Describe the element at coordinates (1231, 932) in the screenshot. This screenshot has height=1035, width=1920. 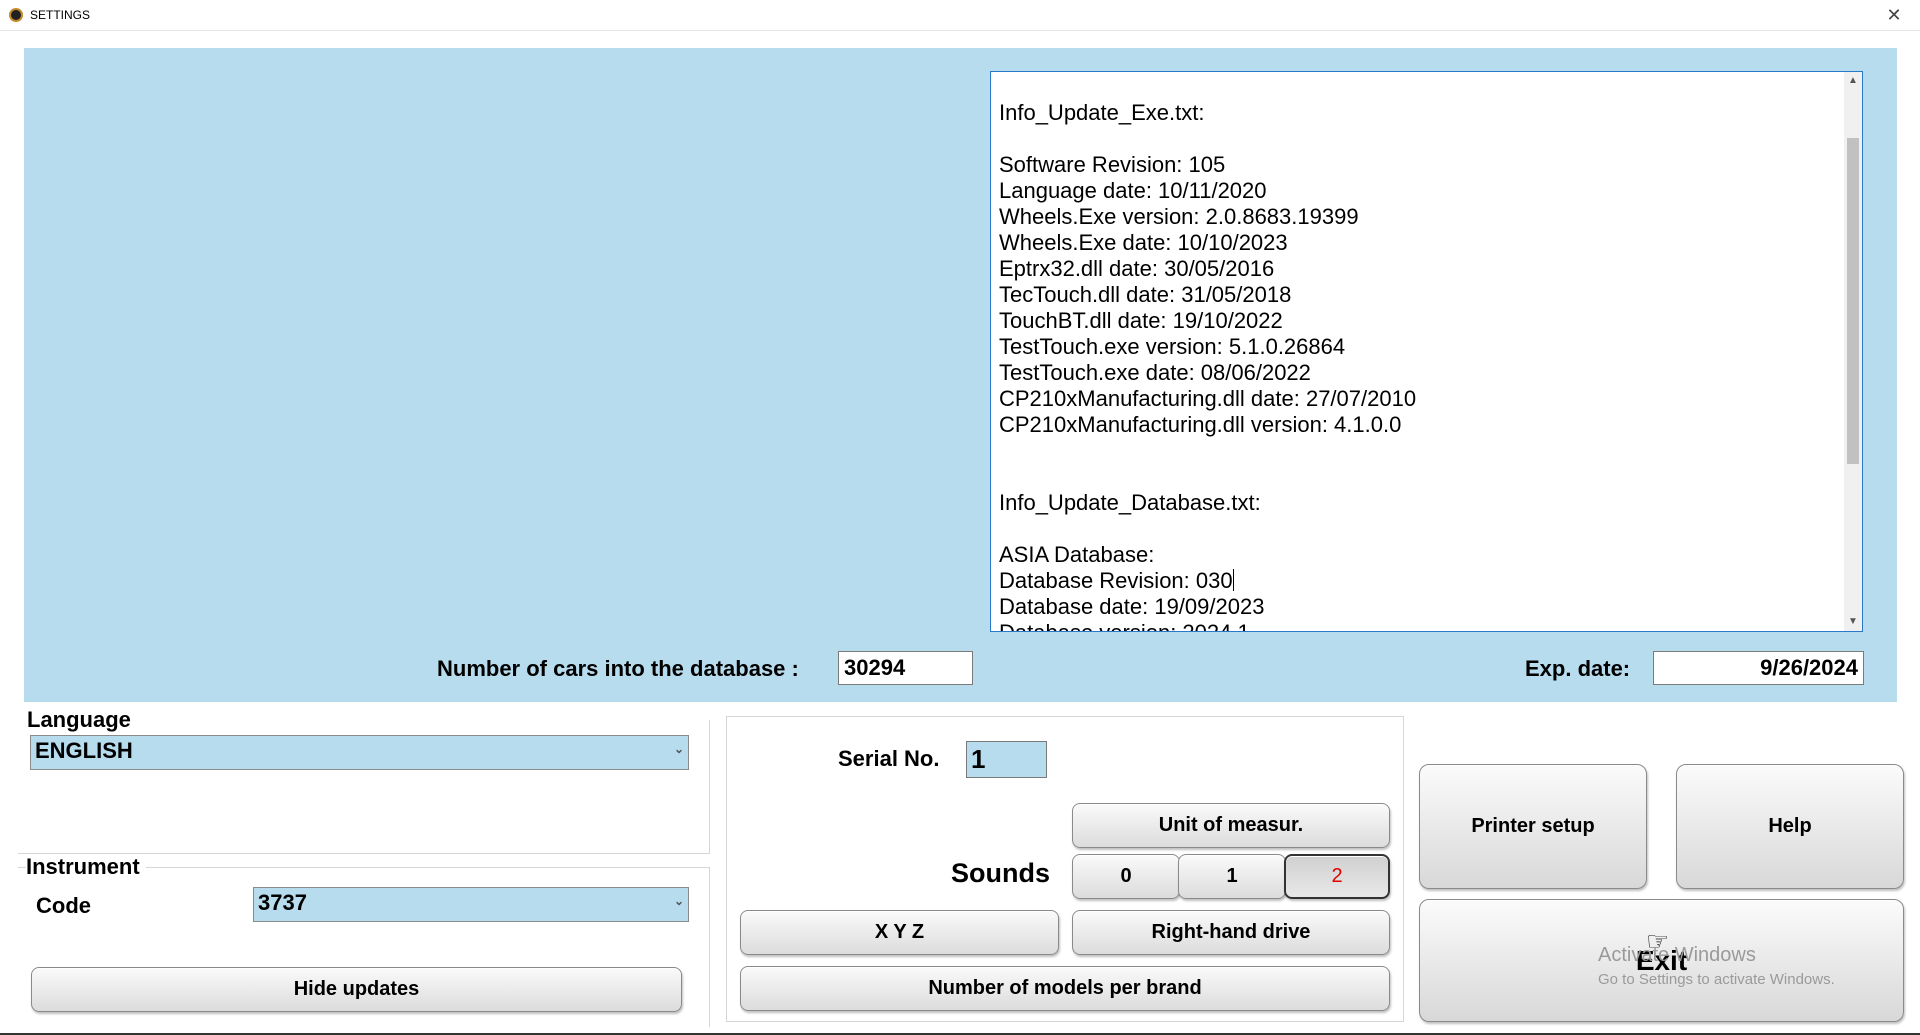
I see `right-hand-drive-button: Right-hand drive` at that location.